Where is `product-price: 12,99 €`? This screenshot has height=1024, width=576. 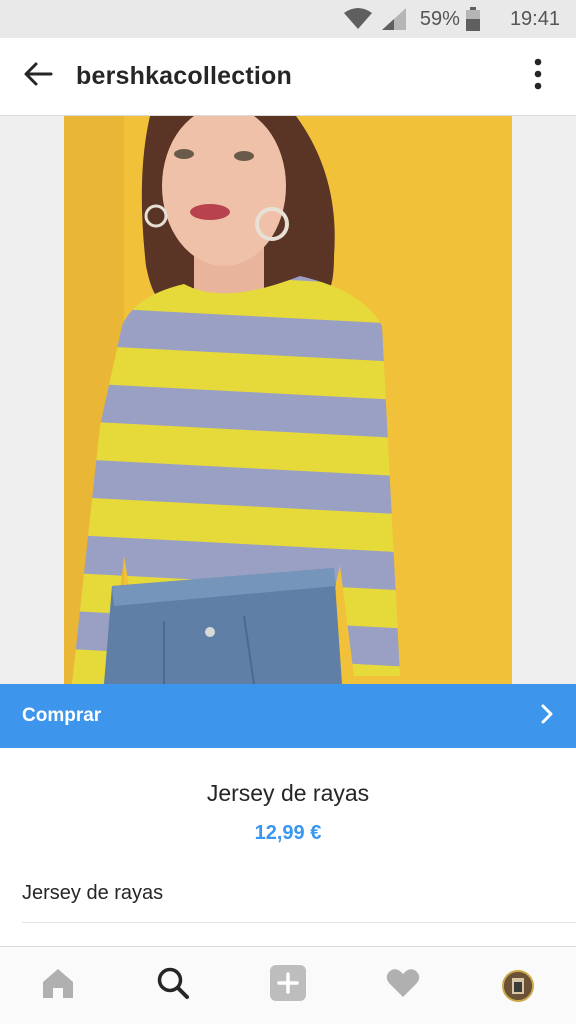 product-price: 12,99 € is located at coordinates (288, 833).